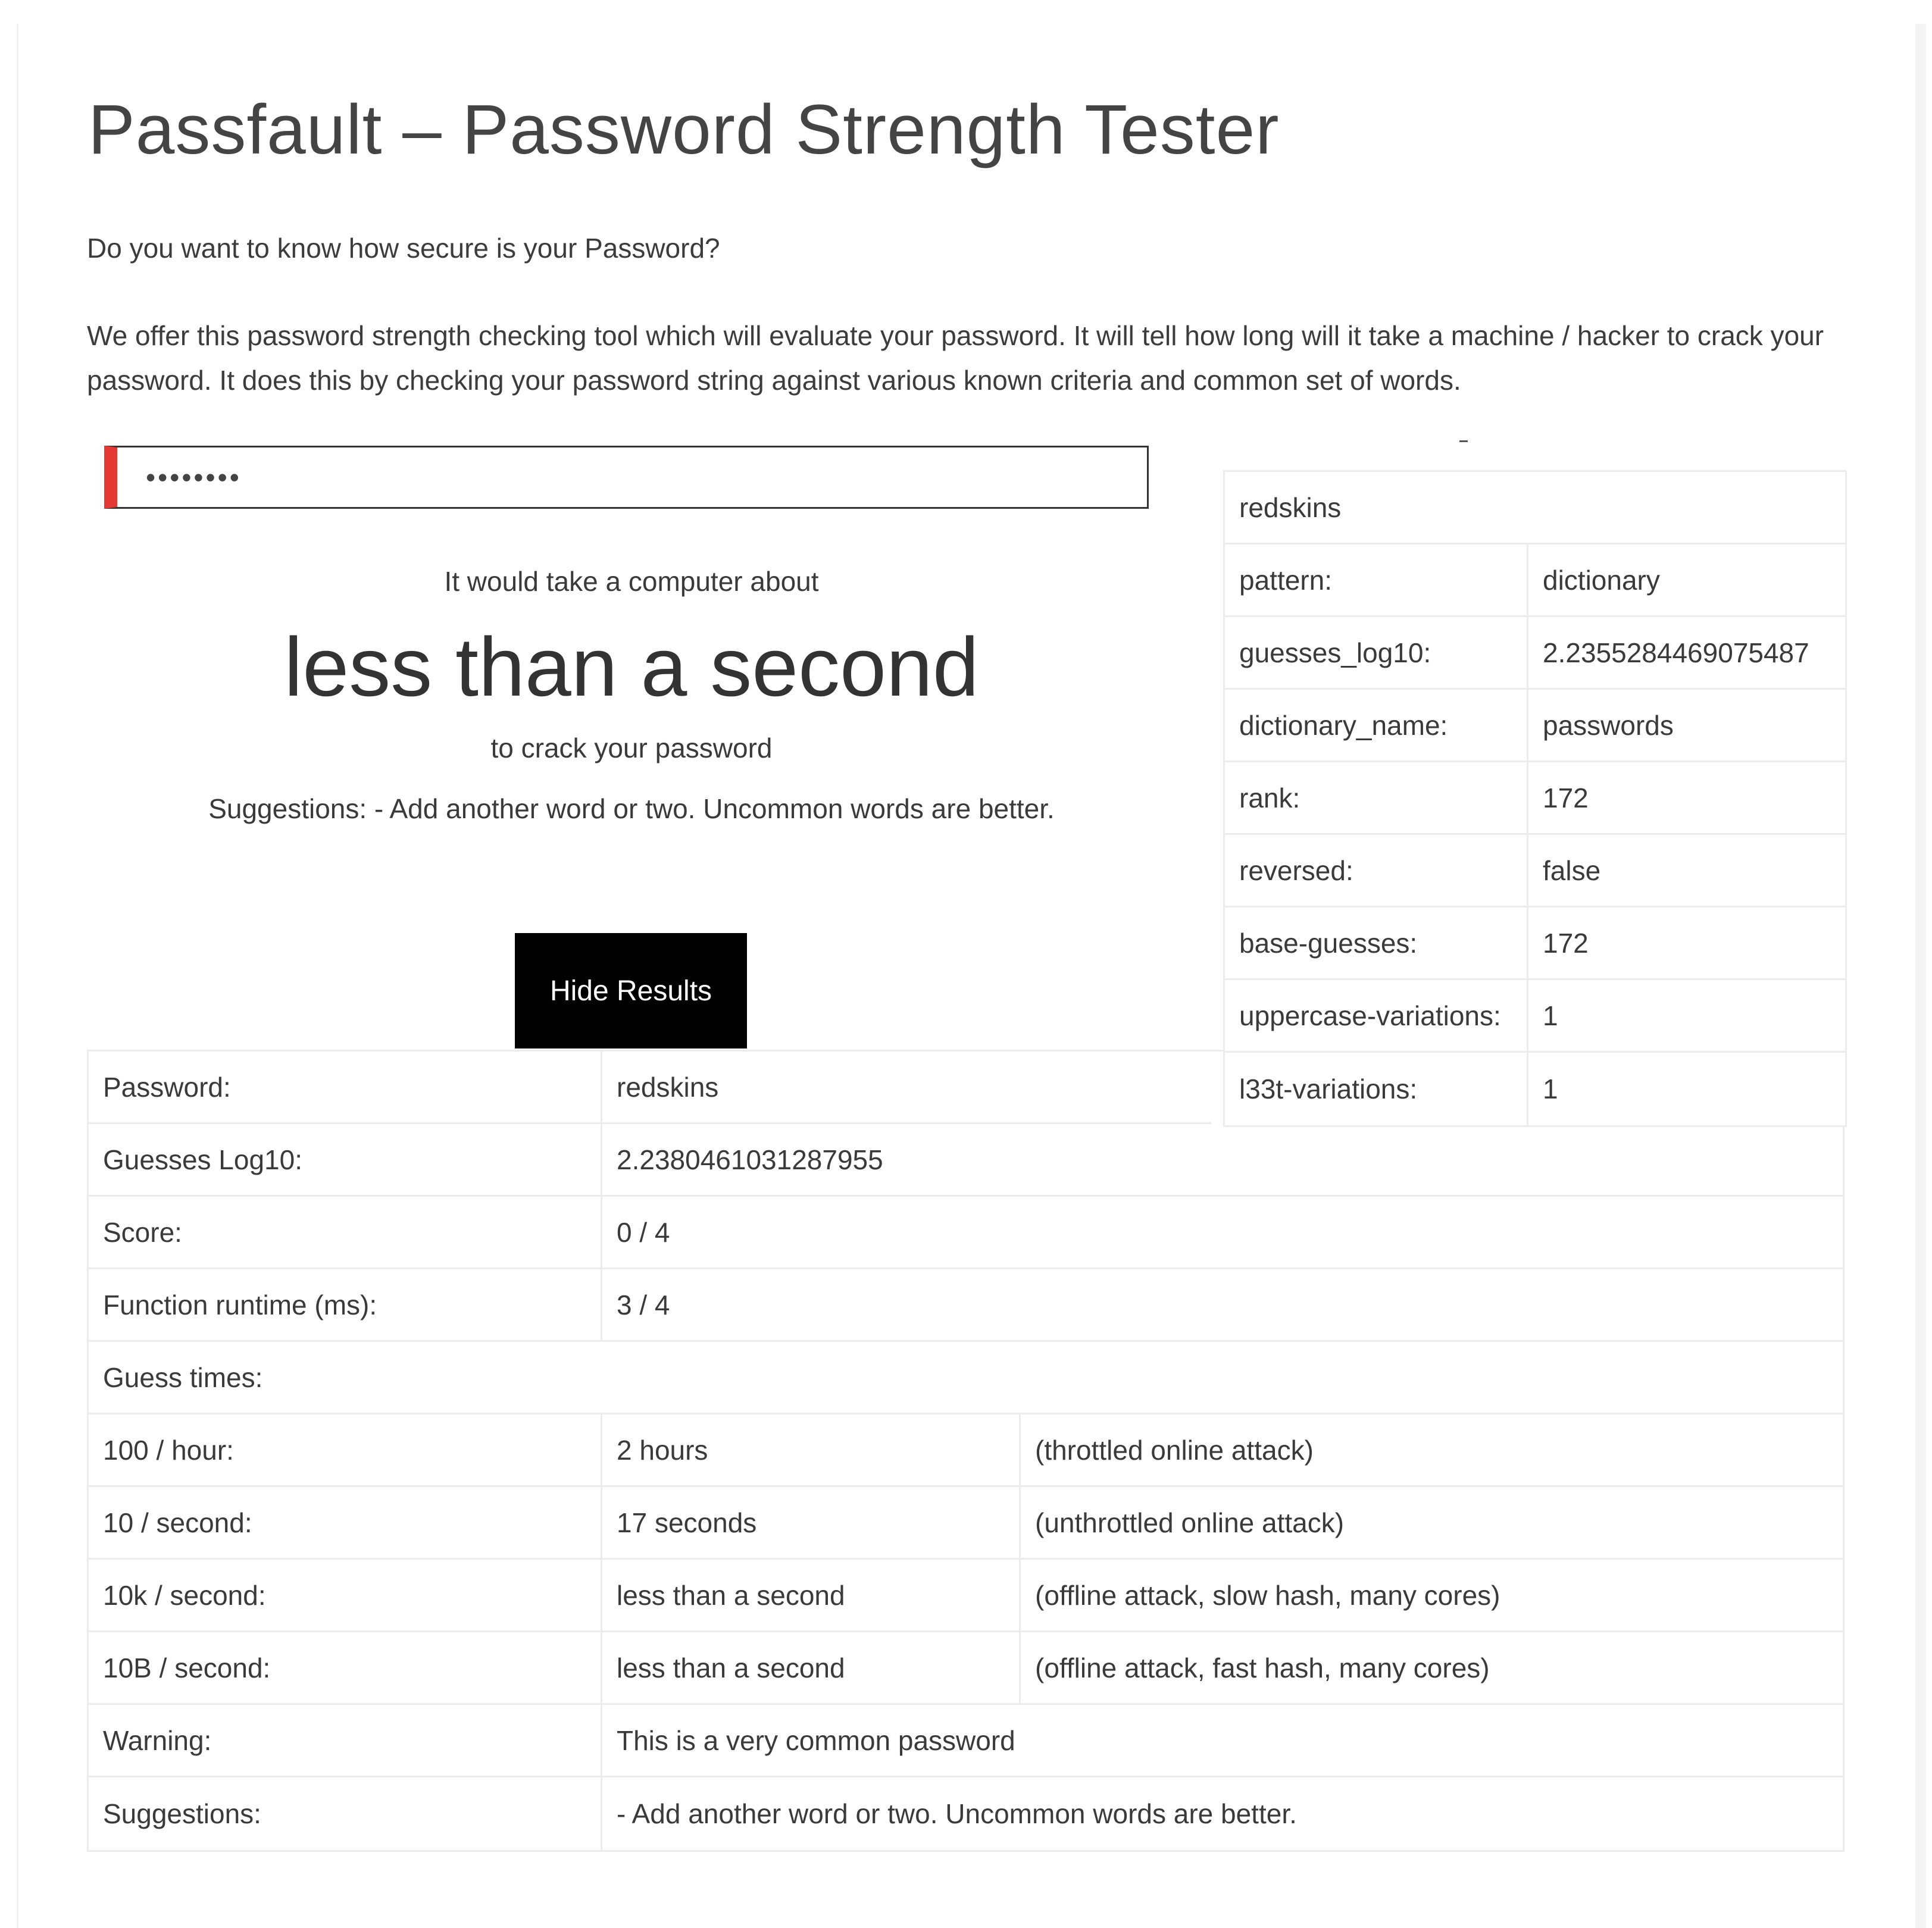 The height and width of the screenshot is (1928, 1932). I want to click on match-token-row: redskins, so click(1535, 508).